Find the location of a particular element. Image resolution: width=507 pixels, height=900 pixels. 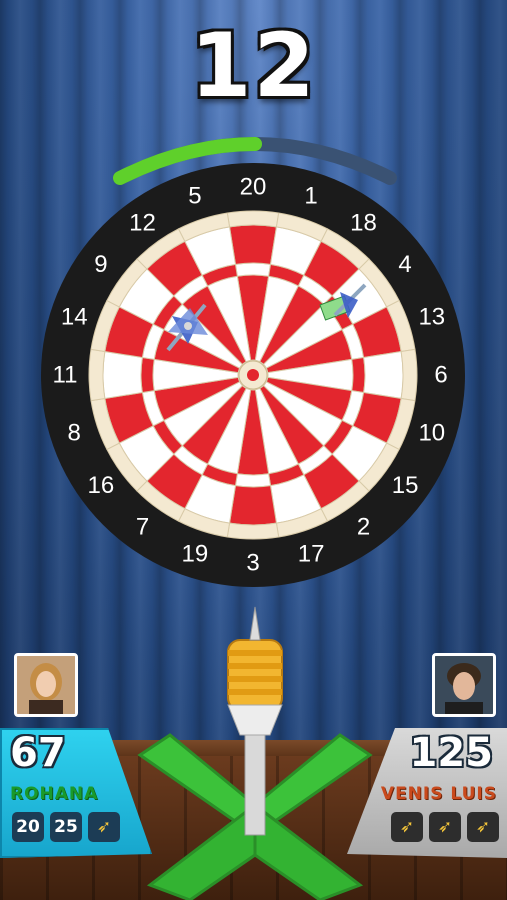

board-number: 2 is located at coordinates (363, 527).